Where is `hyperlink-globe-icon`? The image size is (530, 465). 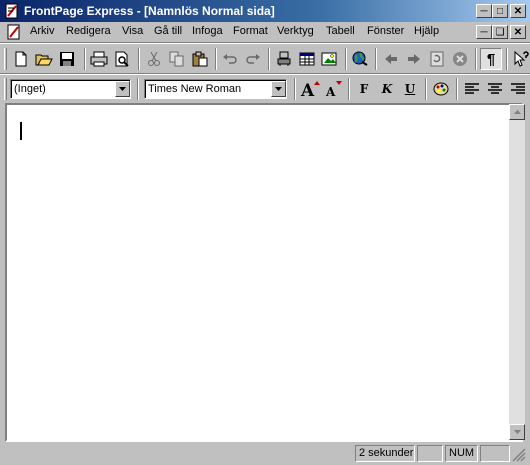 hyperlink-globe-icon is located at coordinates (360, 59).